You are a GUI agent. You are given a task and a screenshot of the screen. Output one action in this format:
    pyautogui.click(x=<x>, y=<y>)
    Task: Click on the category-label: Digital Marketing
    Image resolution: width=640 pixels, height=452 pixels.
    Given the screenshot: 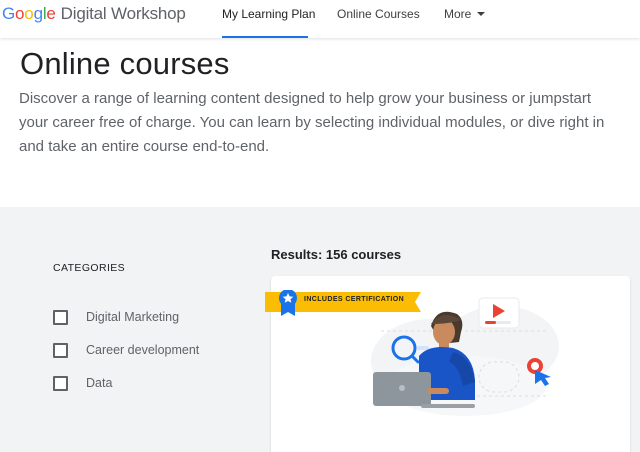 What is the action you would take?
    pyautogui.click(x=133, y=317)
    